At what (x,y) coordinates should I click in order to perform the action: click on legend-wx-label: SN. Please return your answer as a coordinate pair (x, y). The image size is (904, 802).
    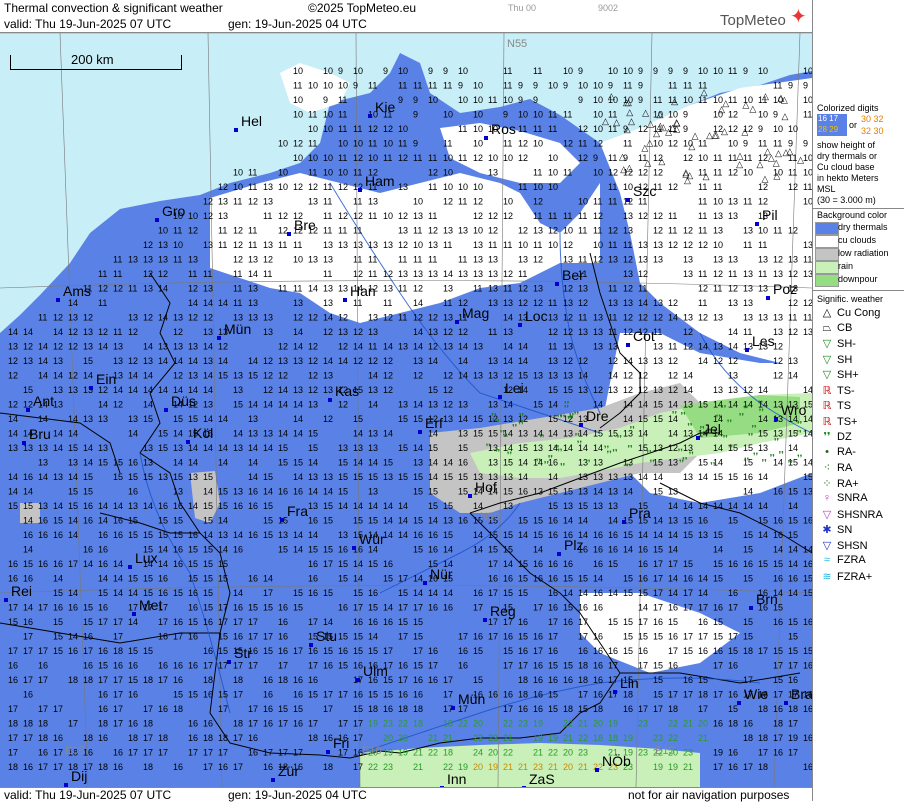
    Looking at the image, I should click on (845, 530).